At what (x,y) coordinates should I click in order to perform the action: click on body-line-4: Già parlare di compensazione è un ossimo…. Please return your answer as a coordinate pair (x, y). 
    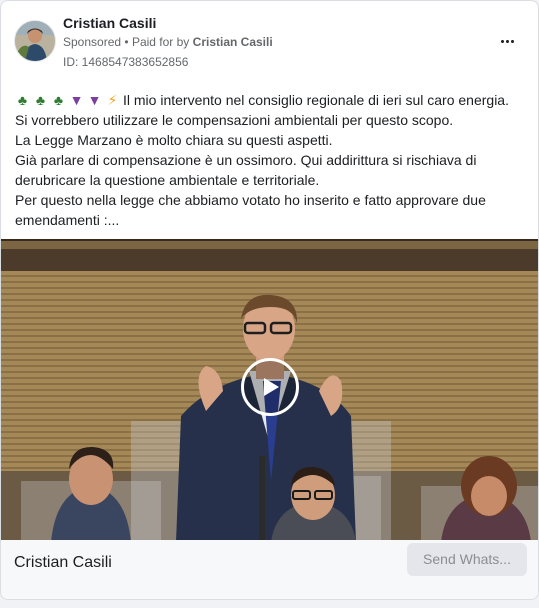
    Looking at the image, I should click on (246, 160).